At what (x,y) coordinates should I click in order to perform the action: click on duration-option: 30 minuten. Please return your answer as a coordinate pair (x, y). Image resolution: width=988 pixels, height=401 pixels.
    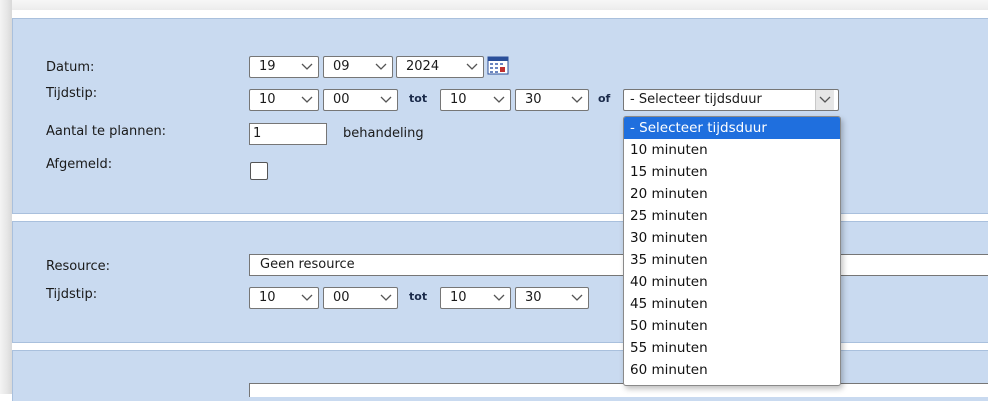
    Looking at the image, I should click on (732, 238).